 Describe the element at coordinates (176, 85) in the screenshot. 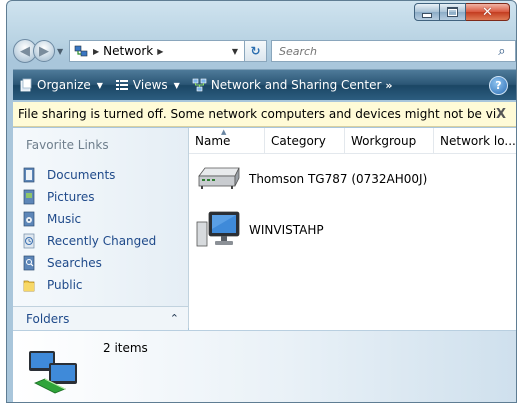

I see `views-caret-icon: ▼` at that location.